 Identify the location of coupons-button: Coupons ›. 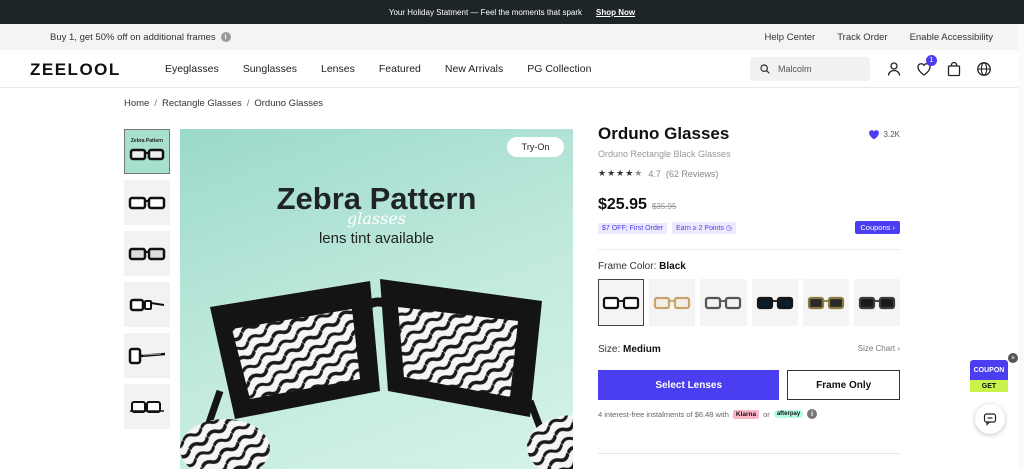
(877, 227).